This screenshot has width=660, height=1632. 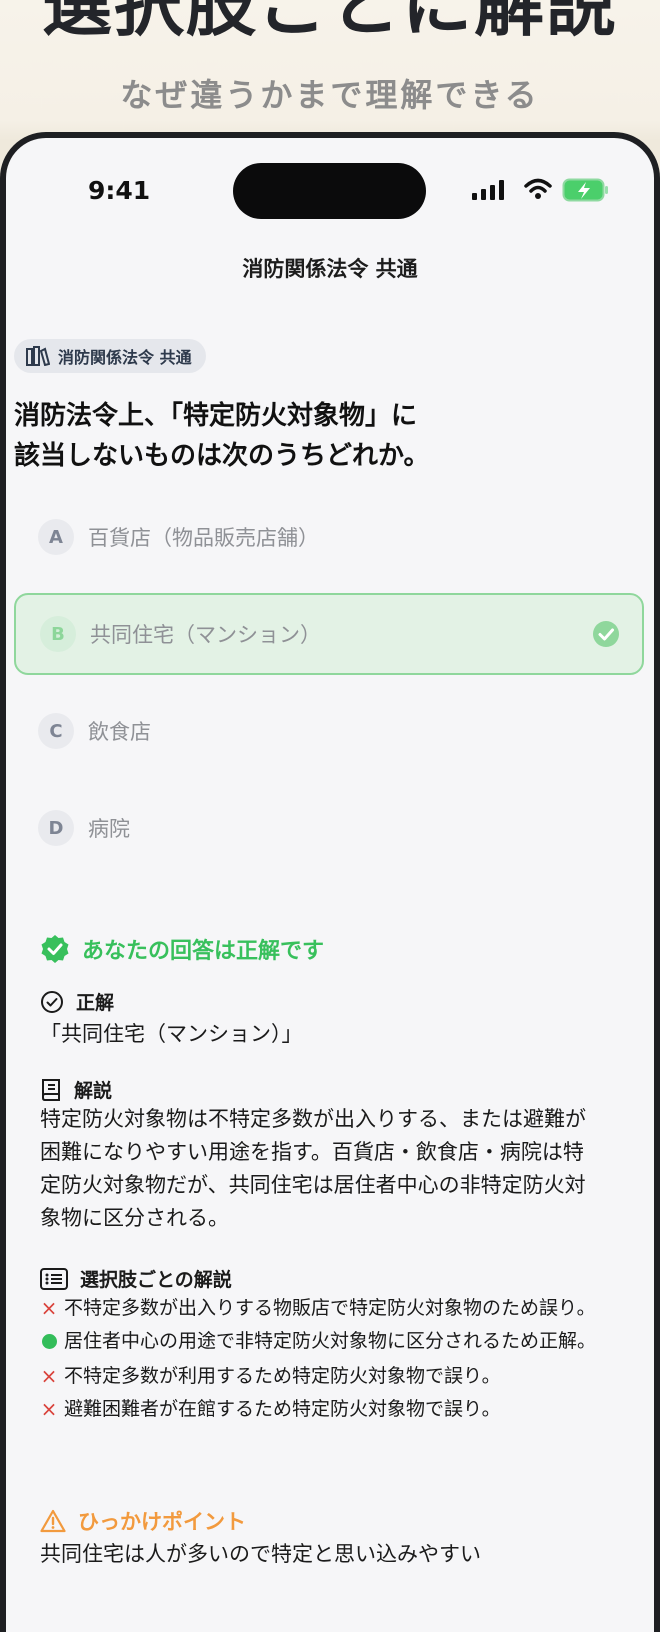 I want to click on check-circle-outline-icon, so click(x=52, y=1001).